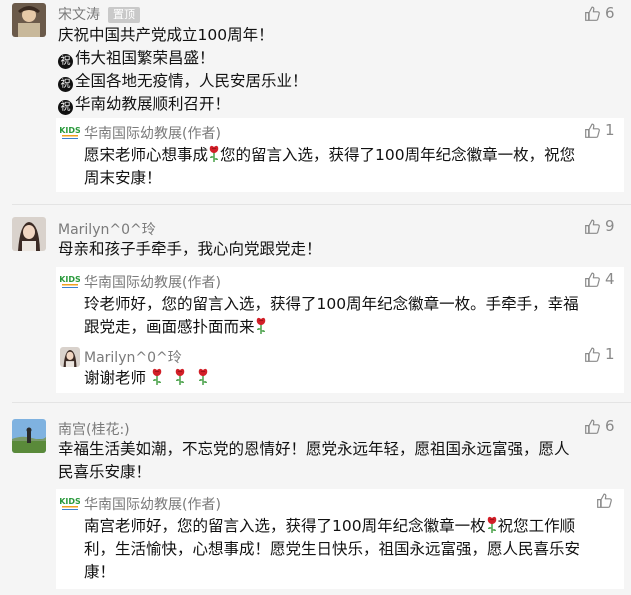 The height and width of the screenshot is (595, 631). Describe the element at coordinates (94, 429) in the screenshot. I see `comment-author: 南宫(桂花:)` at that location.